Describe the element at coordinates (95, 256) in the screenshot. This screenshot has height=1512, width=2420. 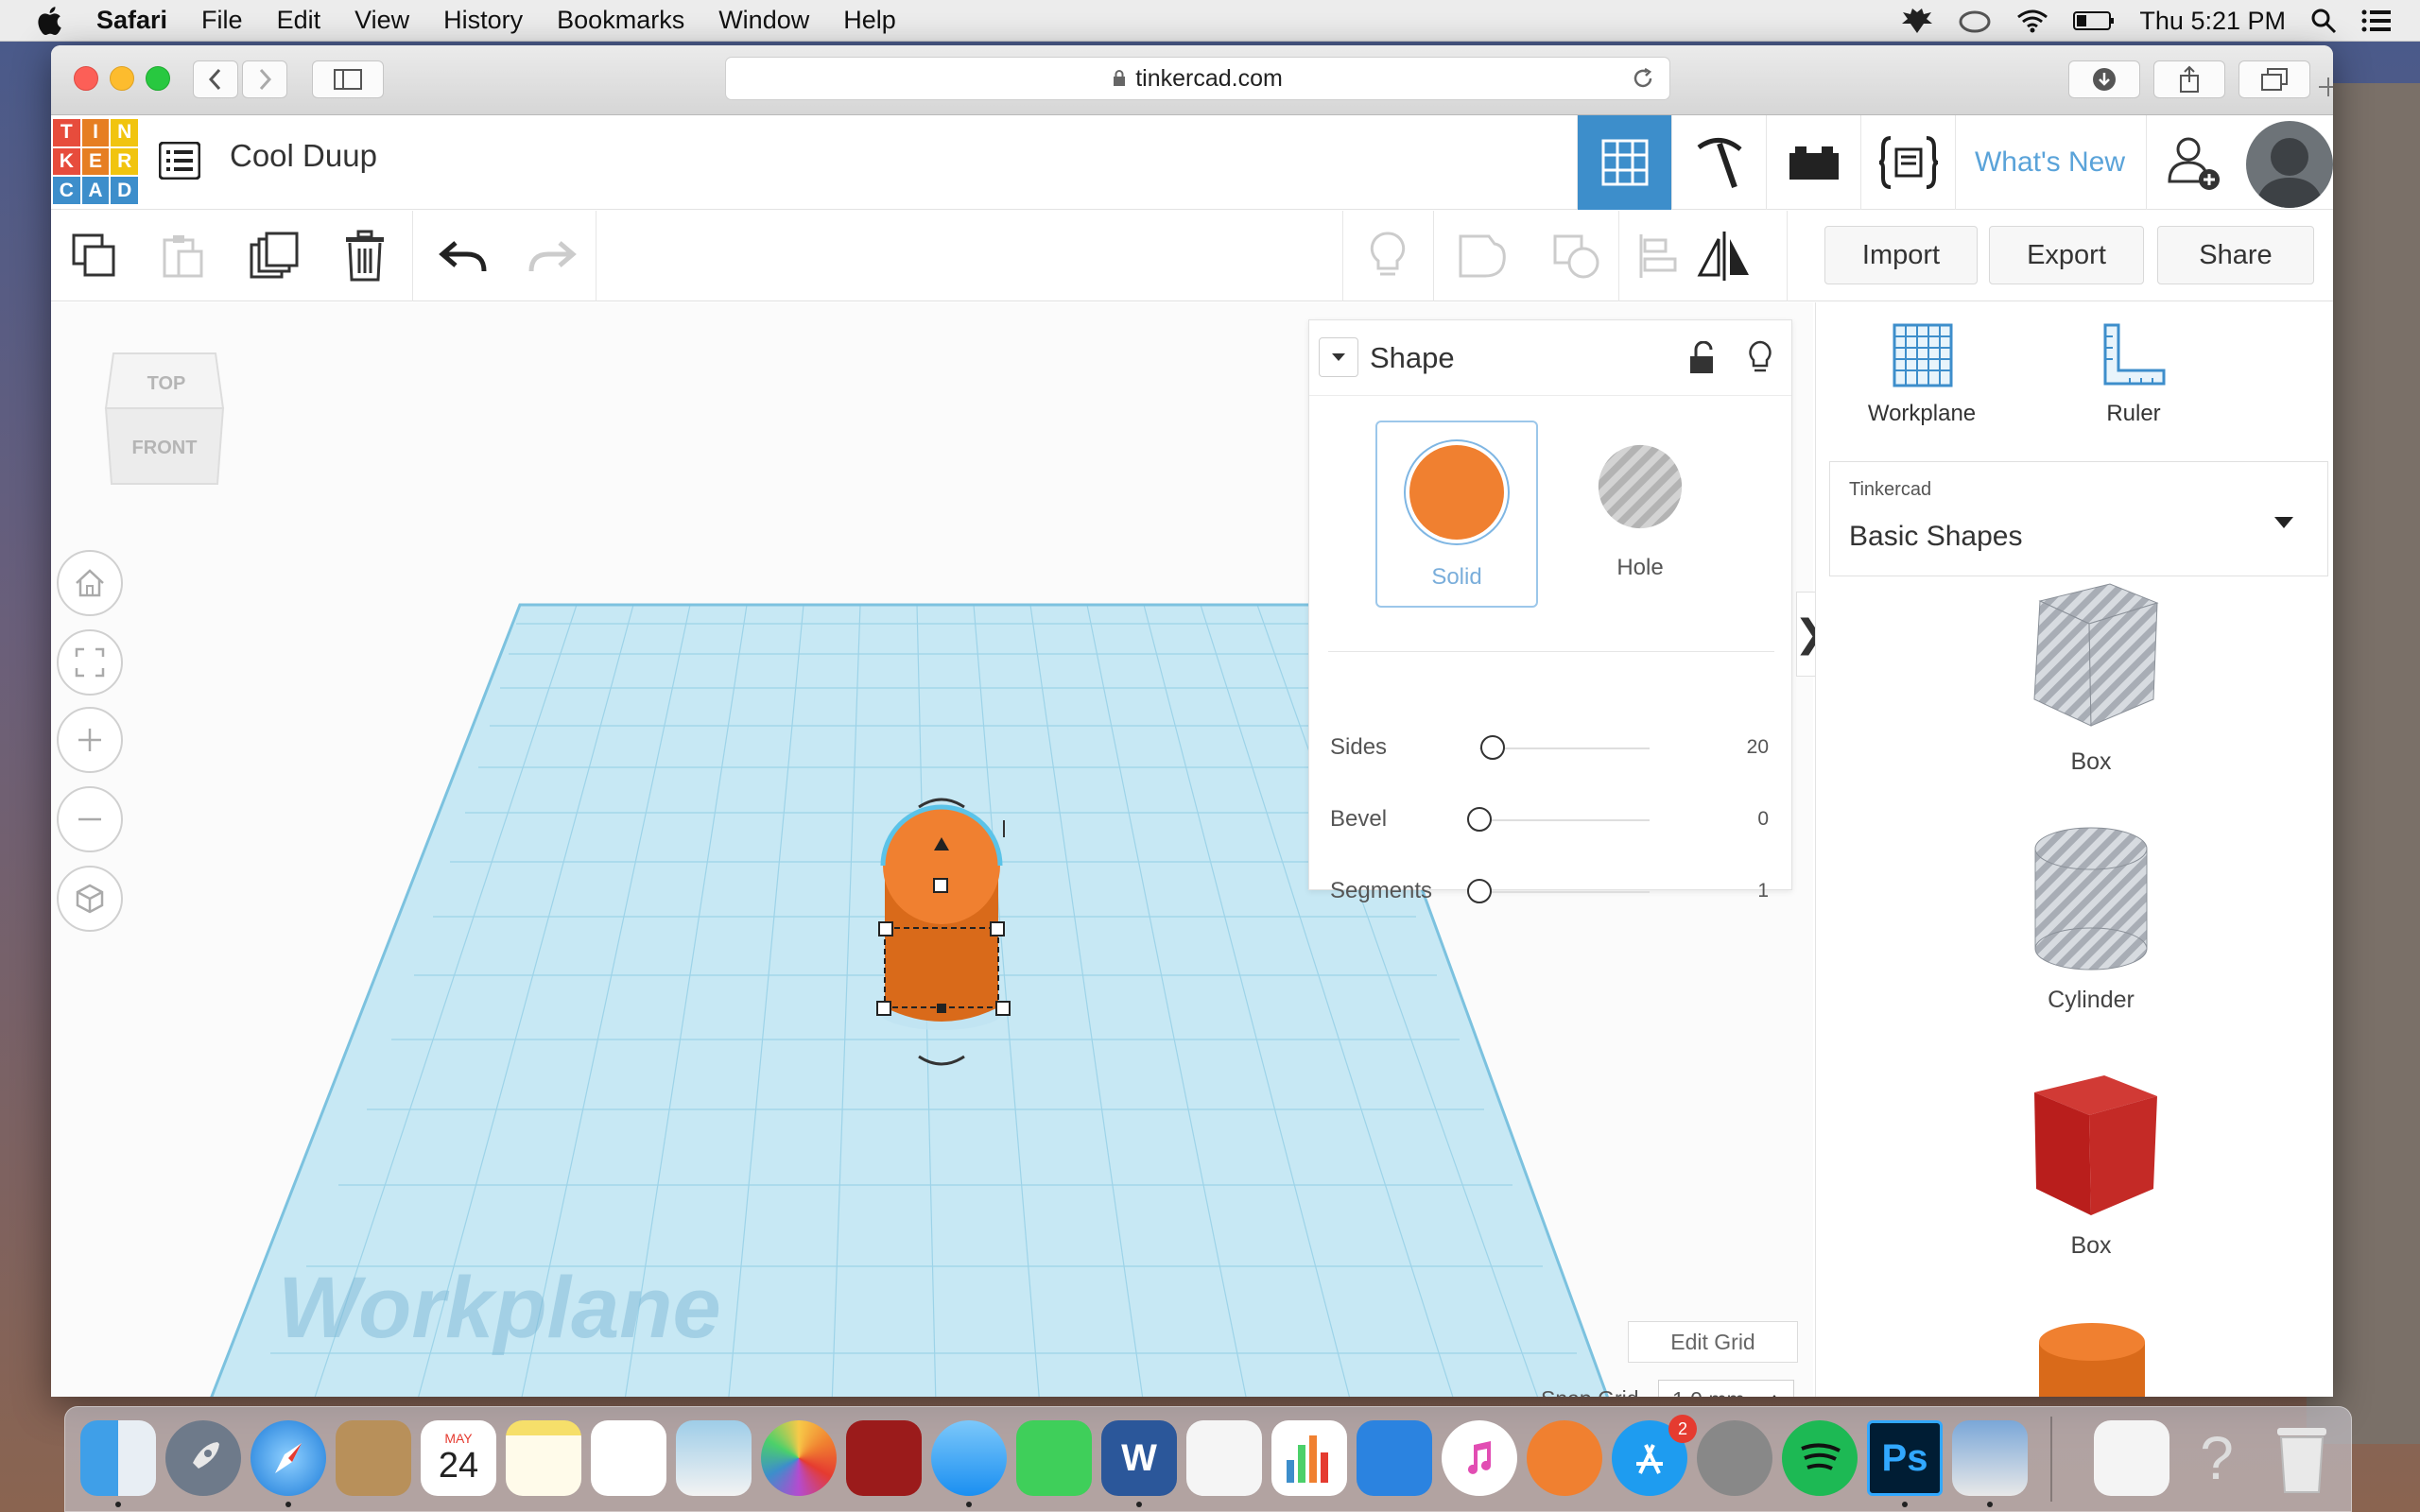
I see `copy-button` at that location.